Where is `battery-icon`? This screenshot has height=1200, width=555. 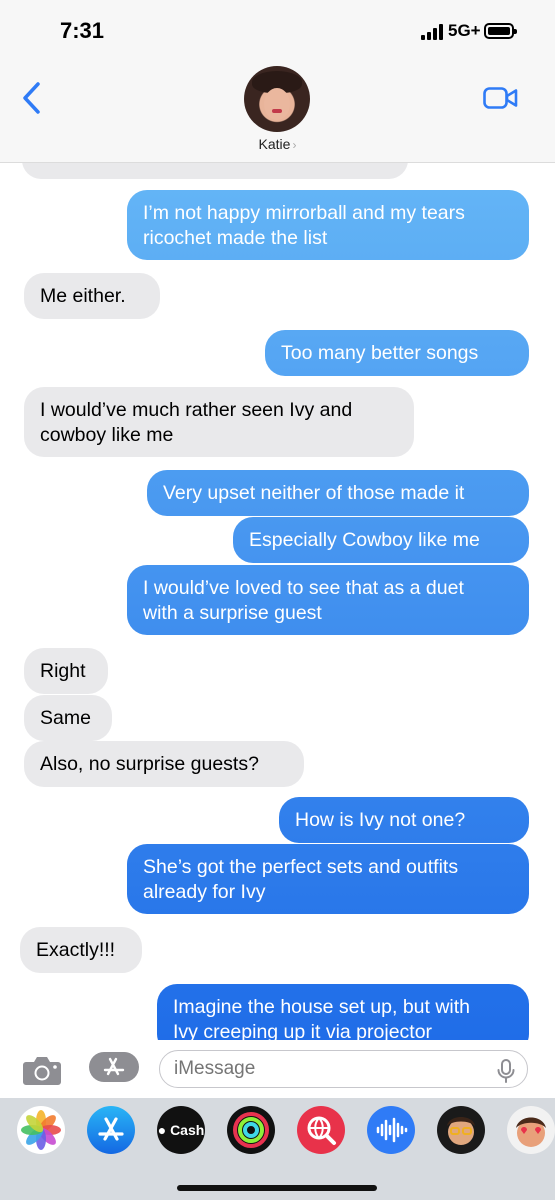
battery-icon is located at coordinates (500, 31).